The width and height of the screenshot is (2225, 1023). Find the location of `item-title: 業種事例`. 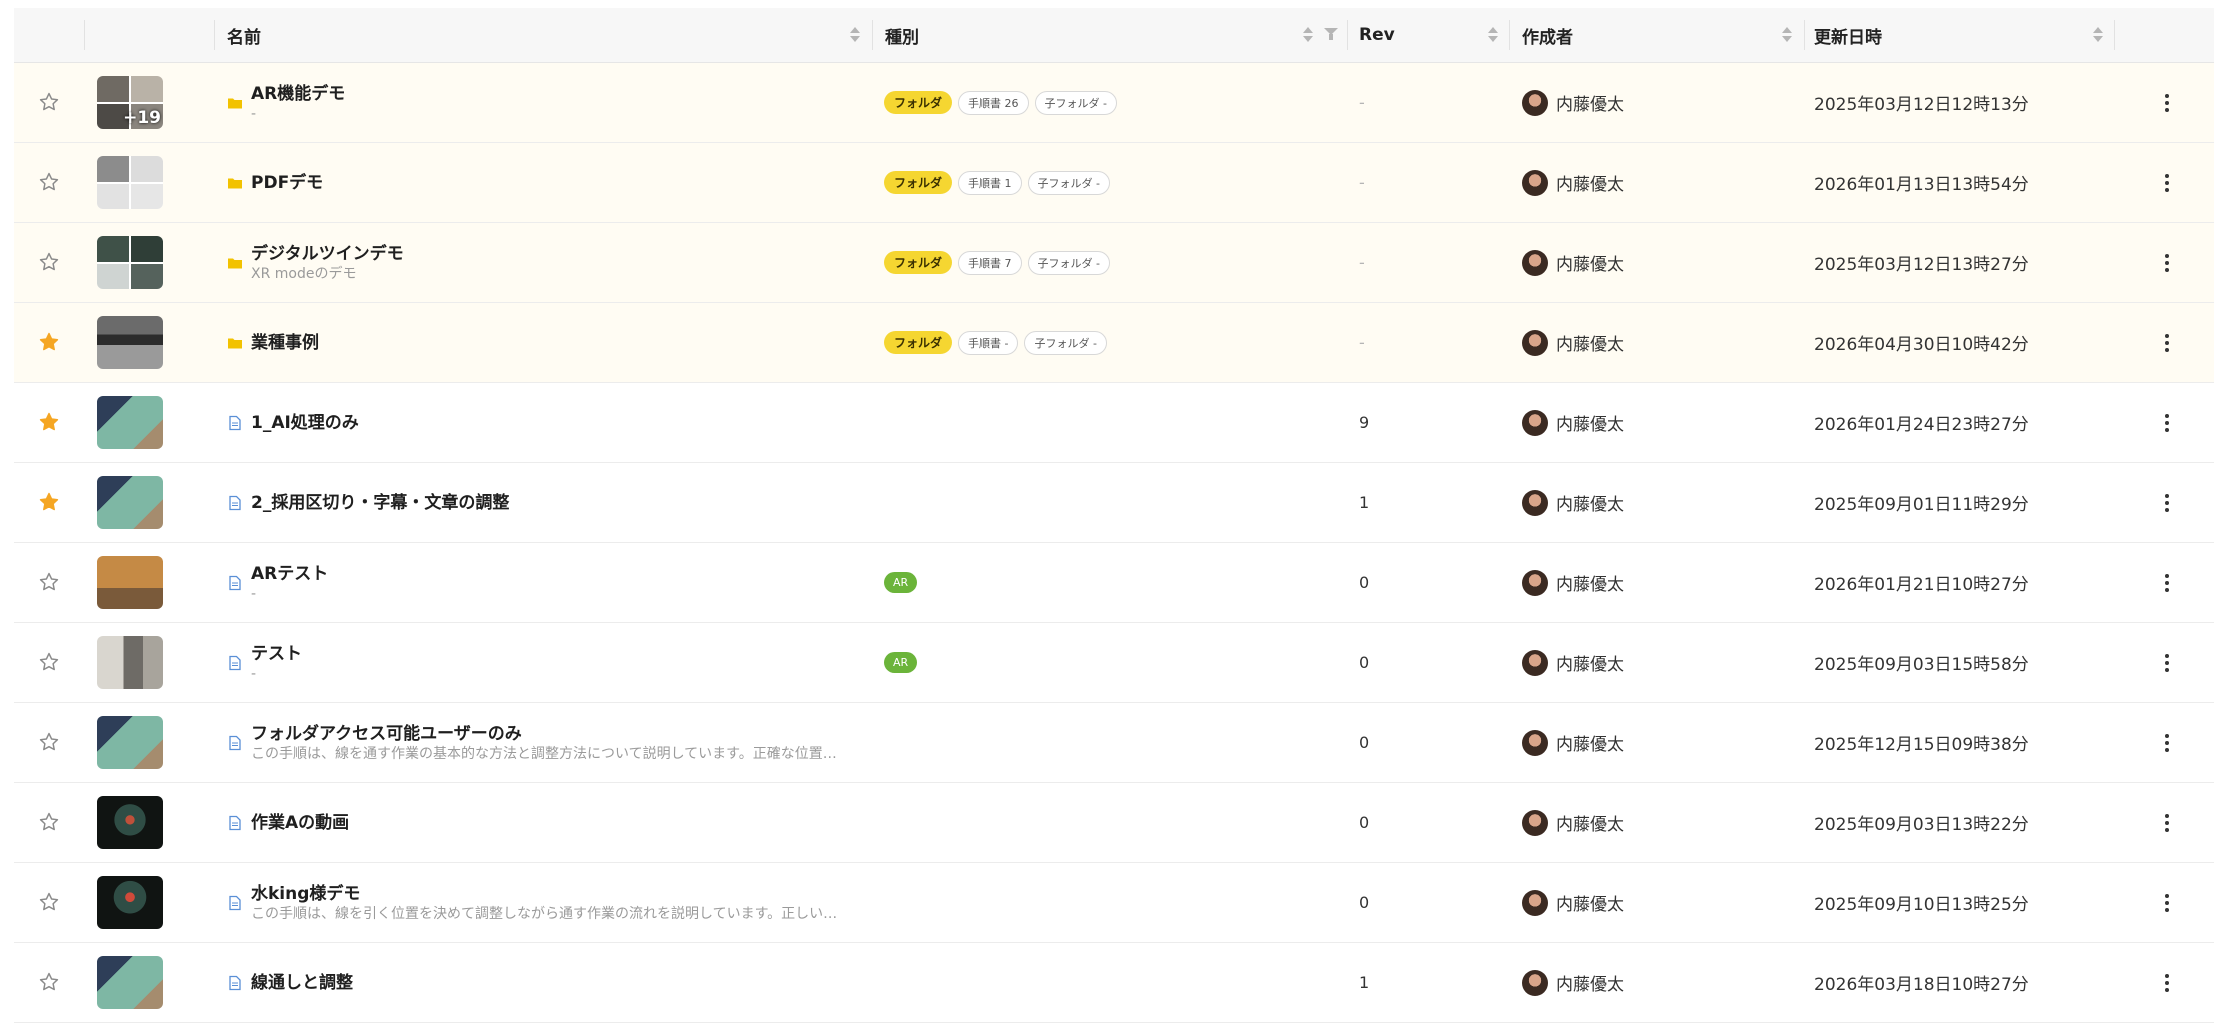

item-title: 業種事例 is located at coordinates (285, 343).